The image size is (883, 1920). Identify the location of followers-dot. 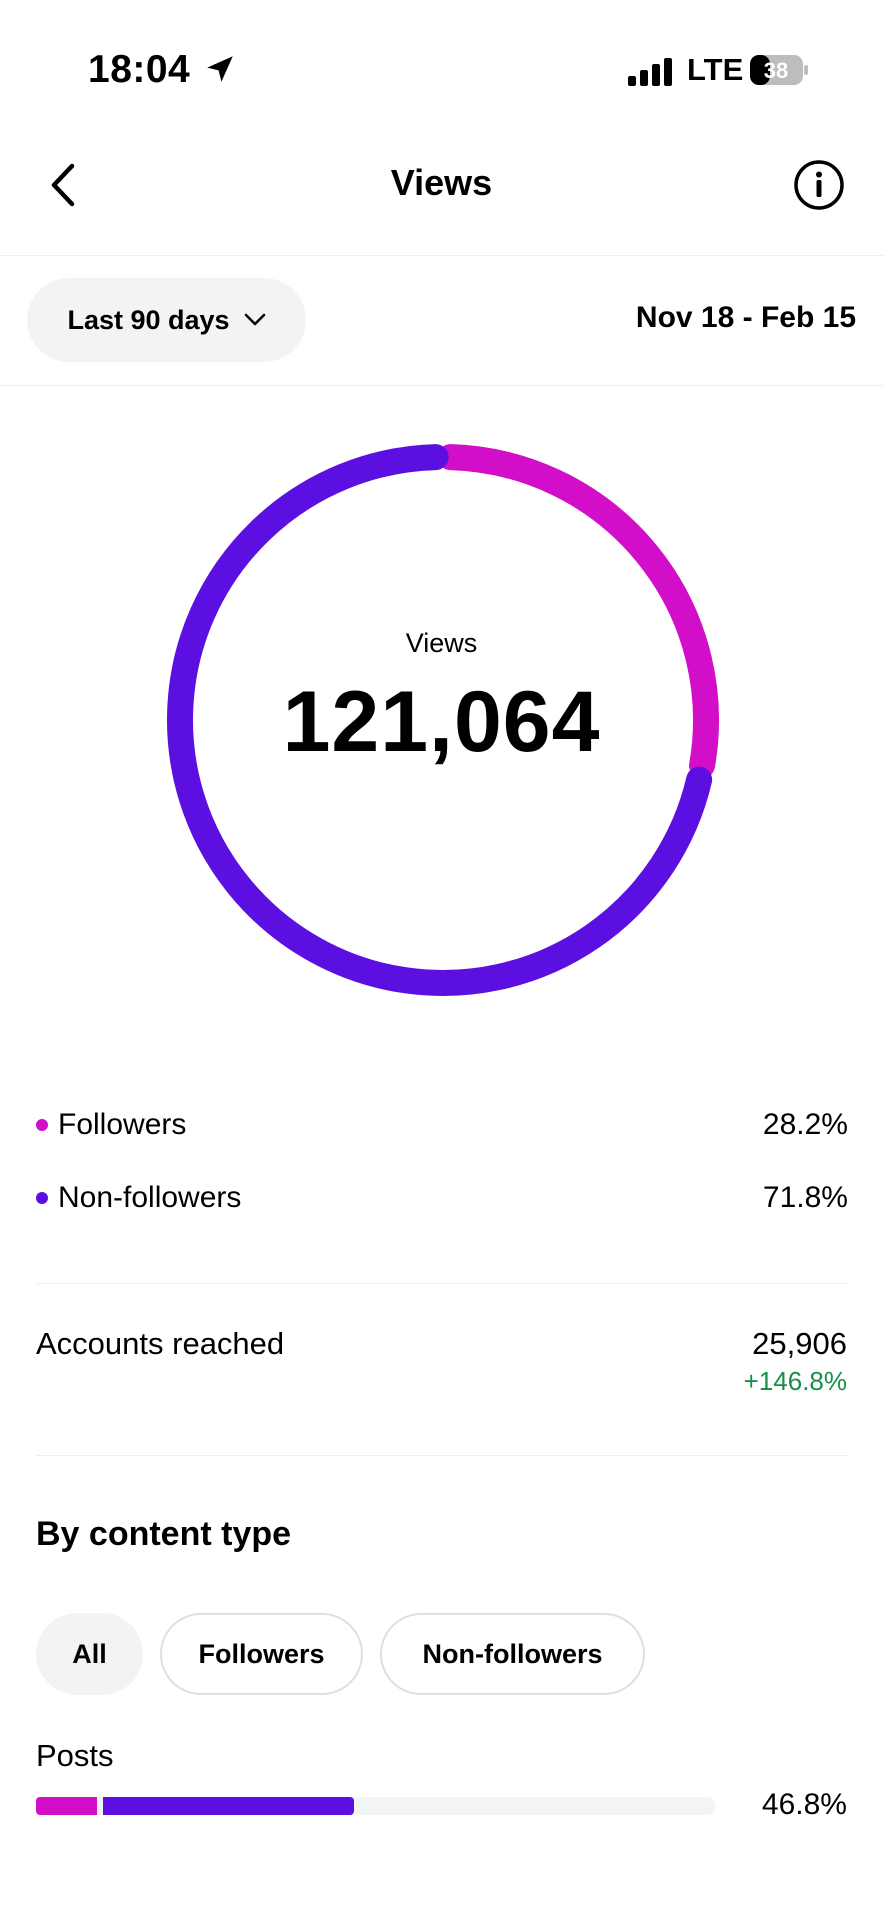
(42, 1125).